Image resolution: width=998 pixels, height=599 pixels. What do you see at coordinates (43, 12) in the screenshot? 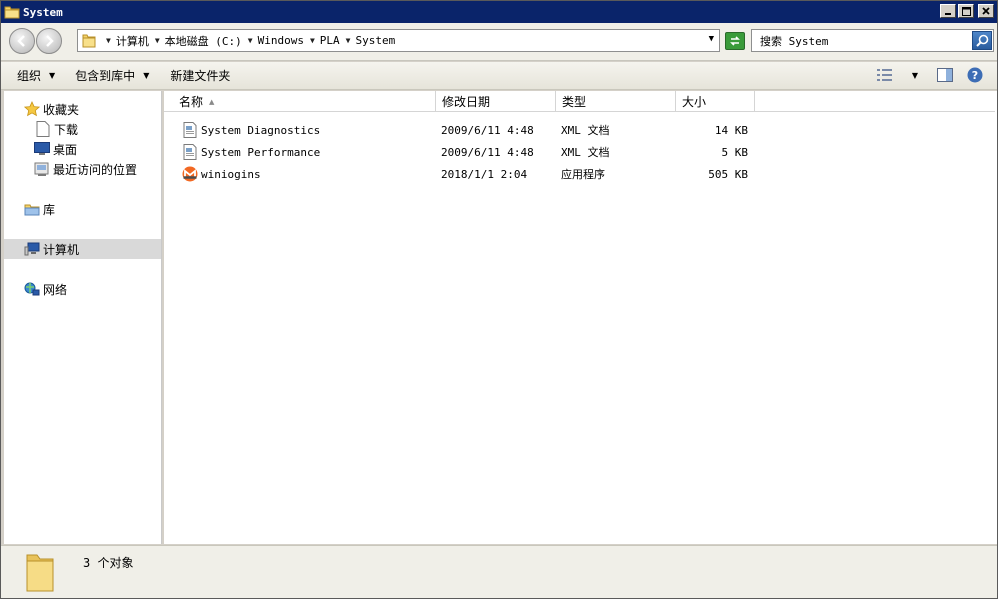
I see `window-title: System` at bounding box center [43, 12].